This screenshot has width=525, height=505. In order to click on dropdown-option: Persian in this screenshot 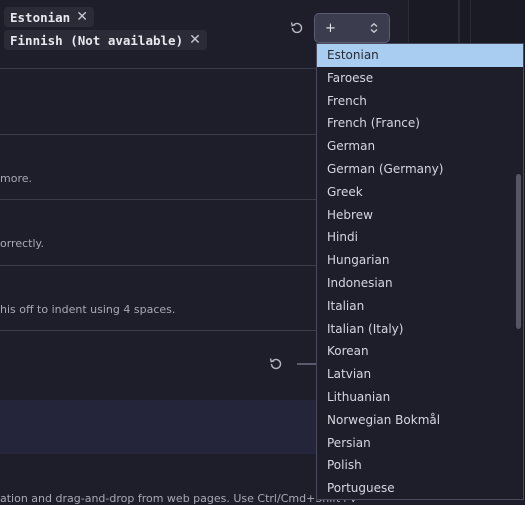, I will do `click(420, 443)`.